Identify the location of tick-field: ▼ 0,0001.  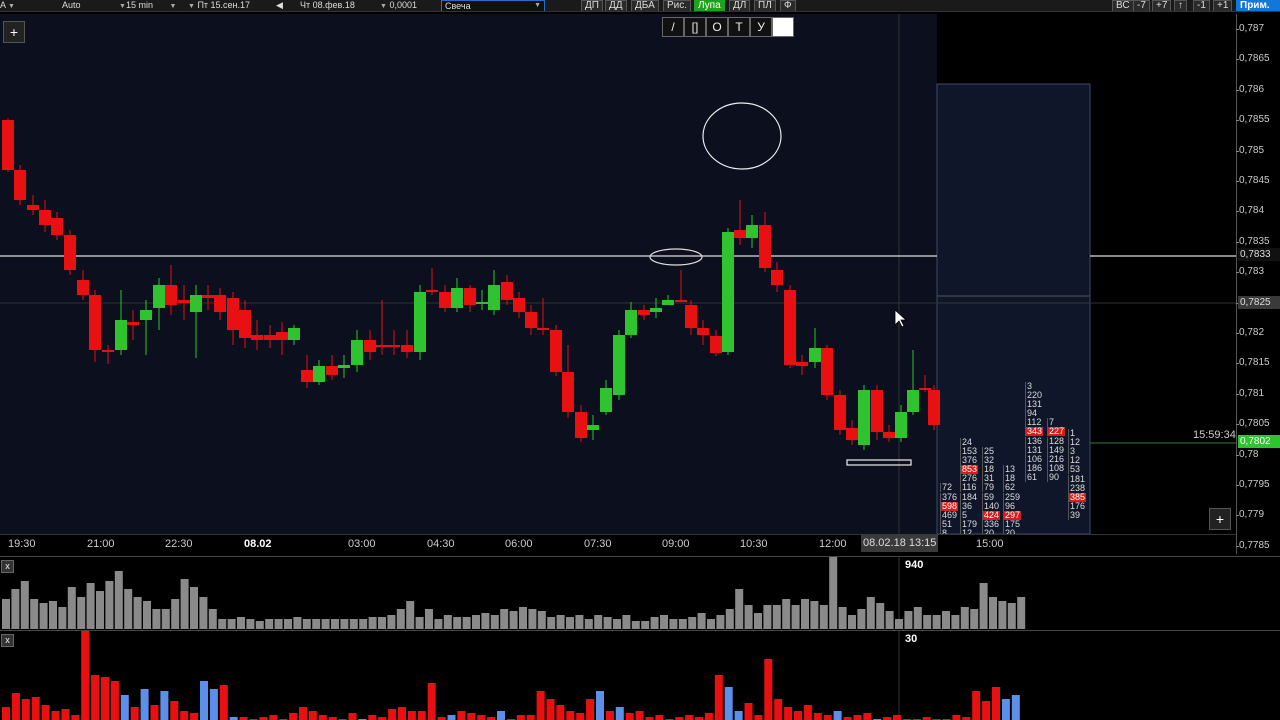
(398, 5).